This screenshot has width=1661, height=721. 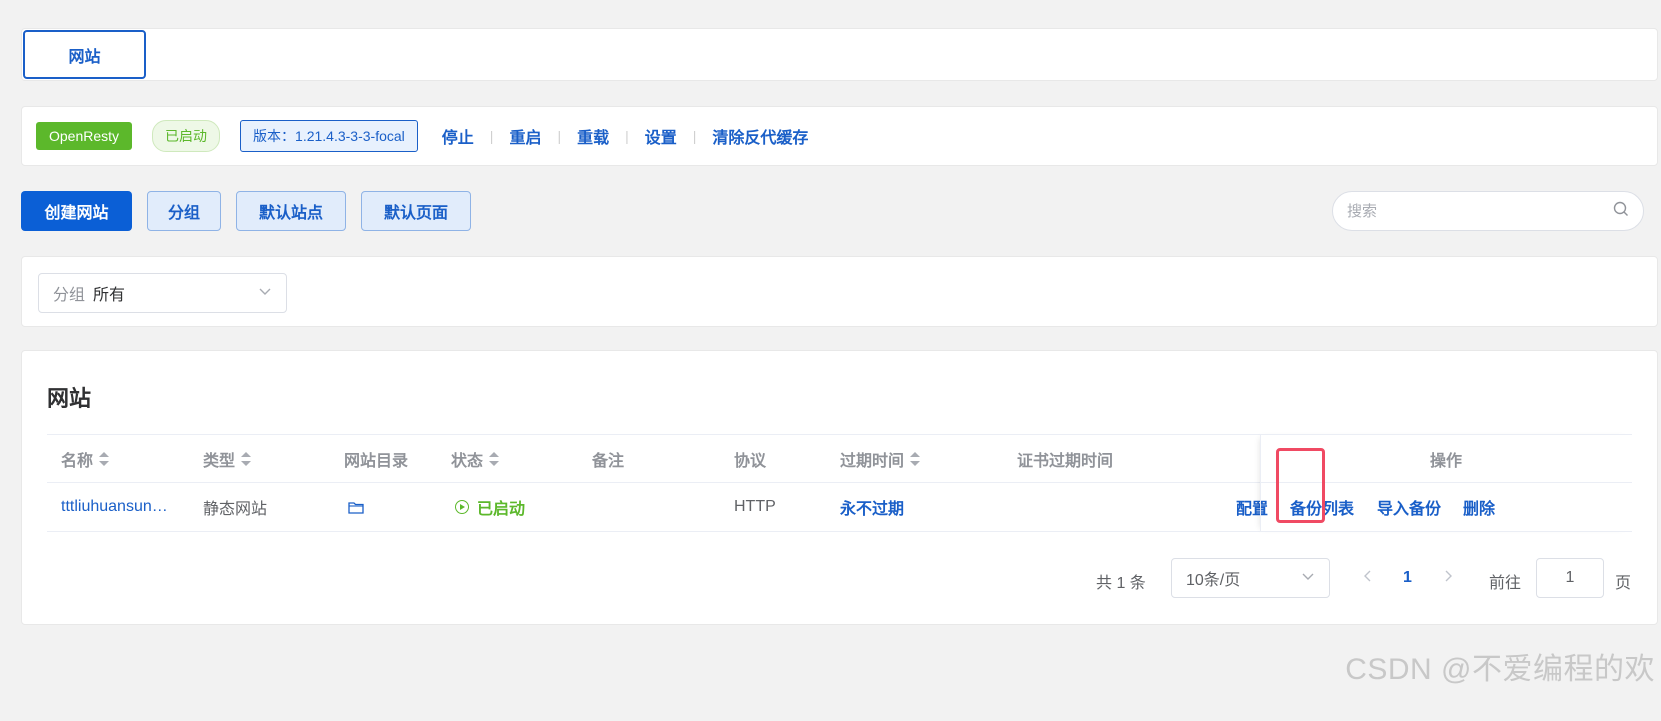 I want to click on folder-icon, so click(x=356, y=507).